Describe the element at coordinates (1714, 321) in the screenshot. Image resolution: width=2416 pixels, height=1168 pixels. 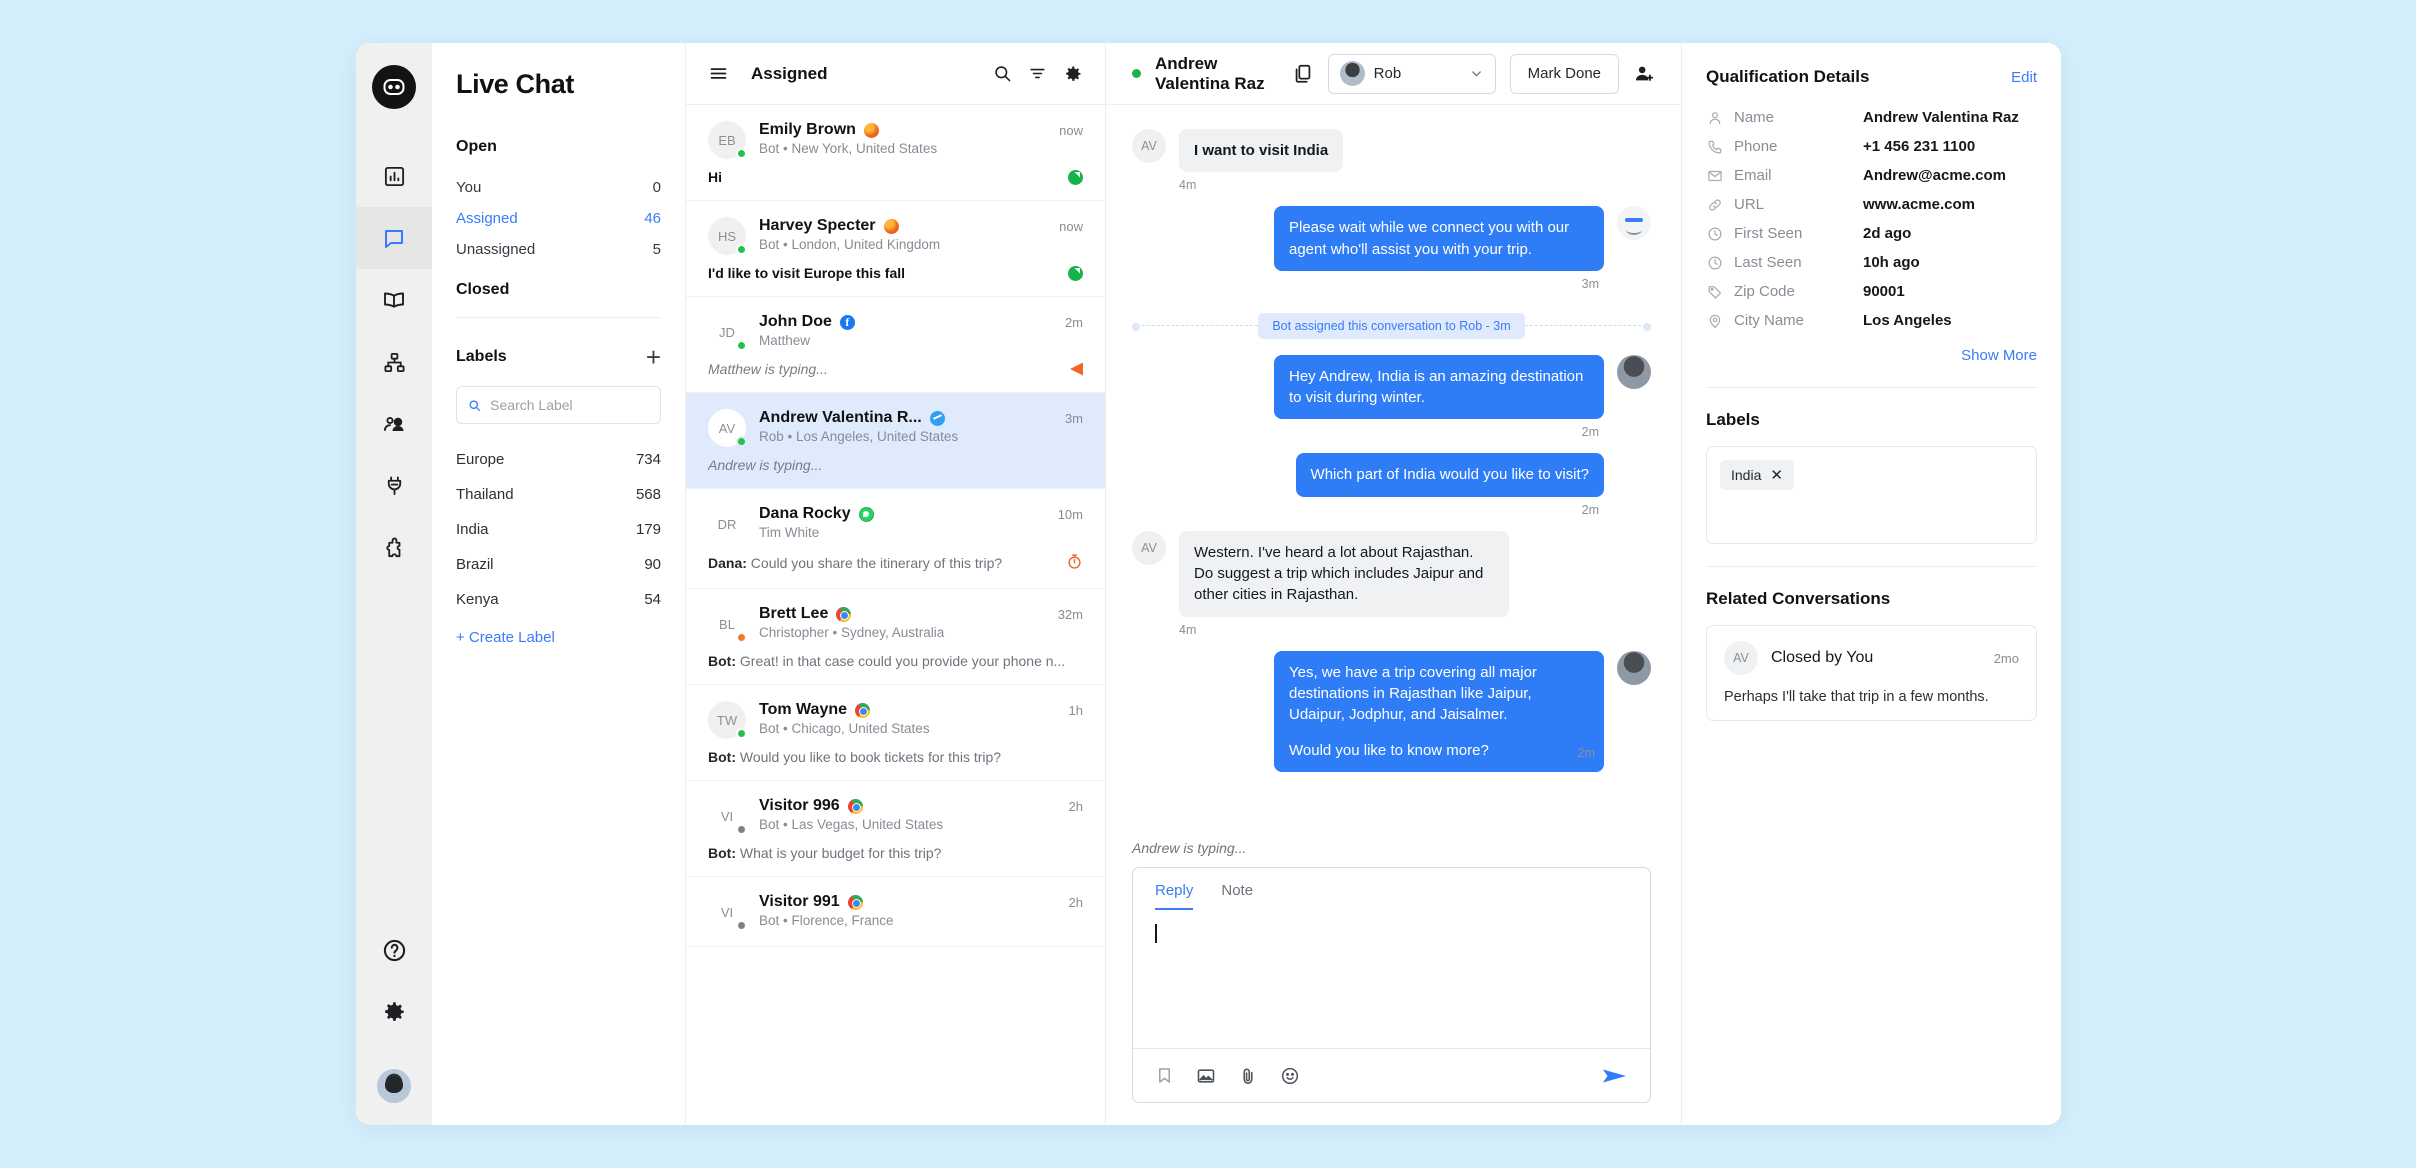
I see `location-pin-icon` at that location.